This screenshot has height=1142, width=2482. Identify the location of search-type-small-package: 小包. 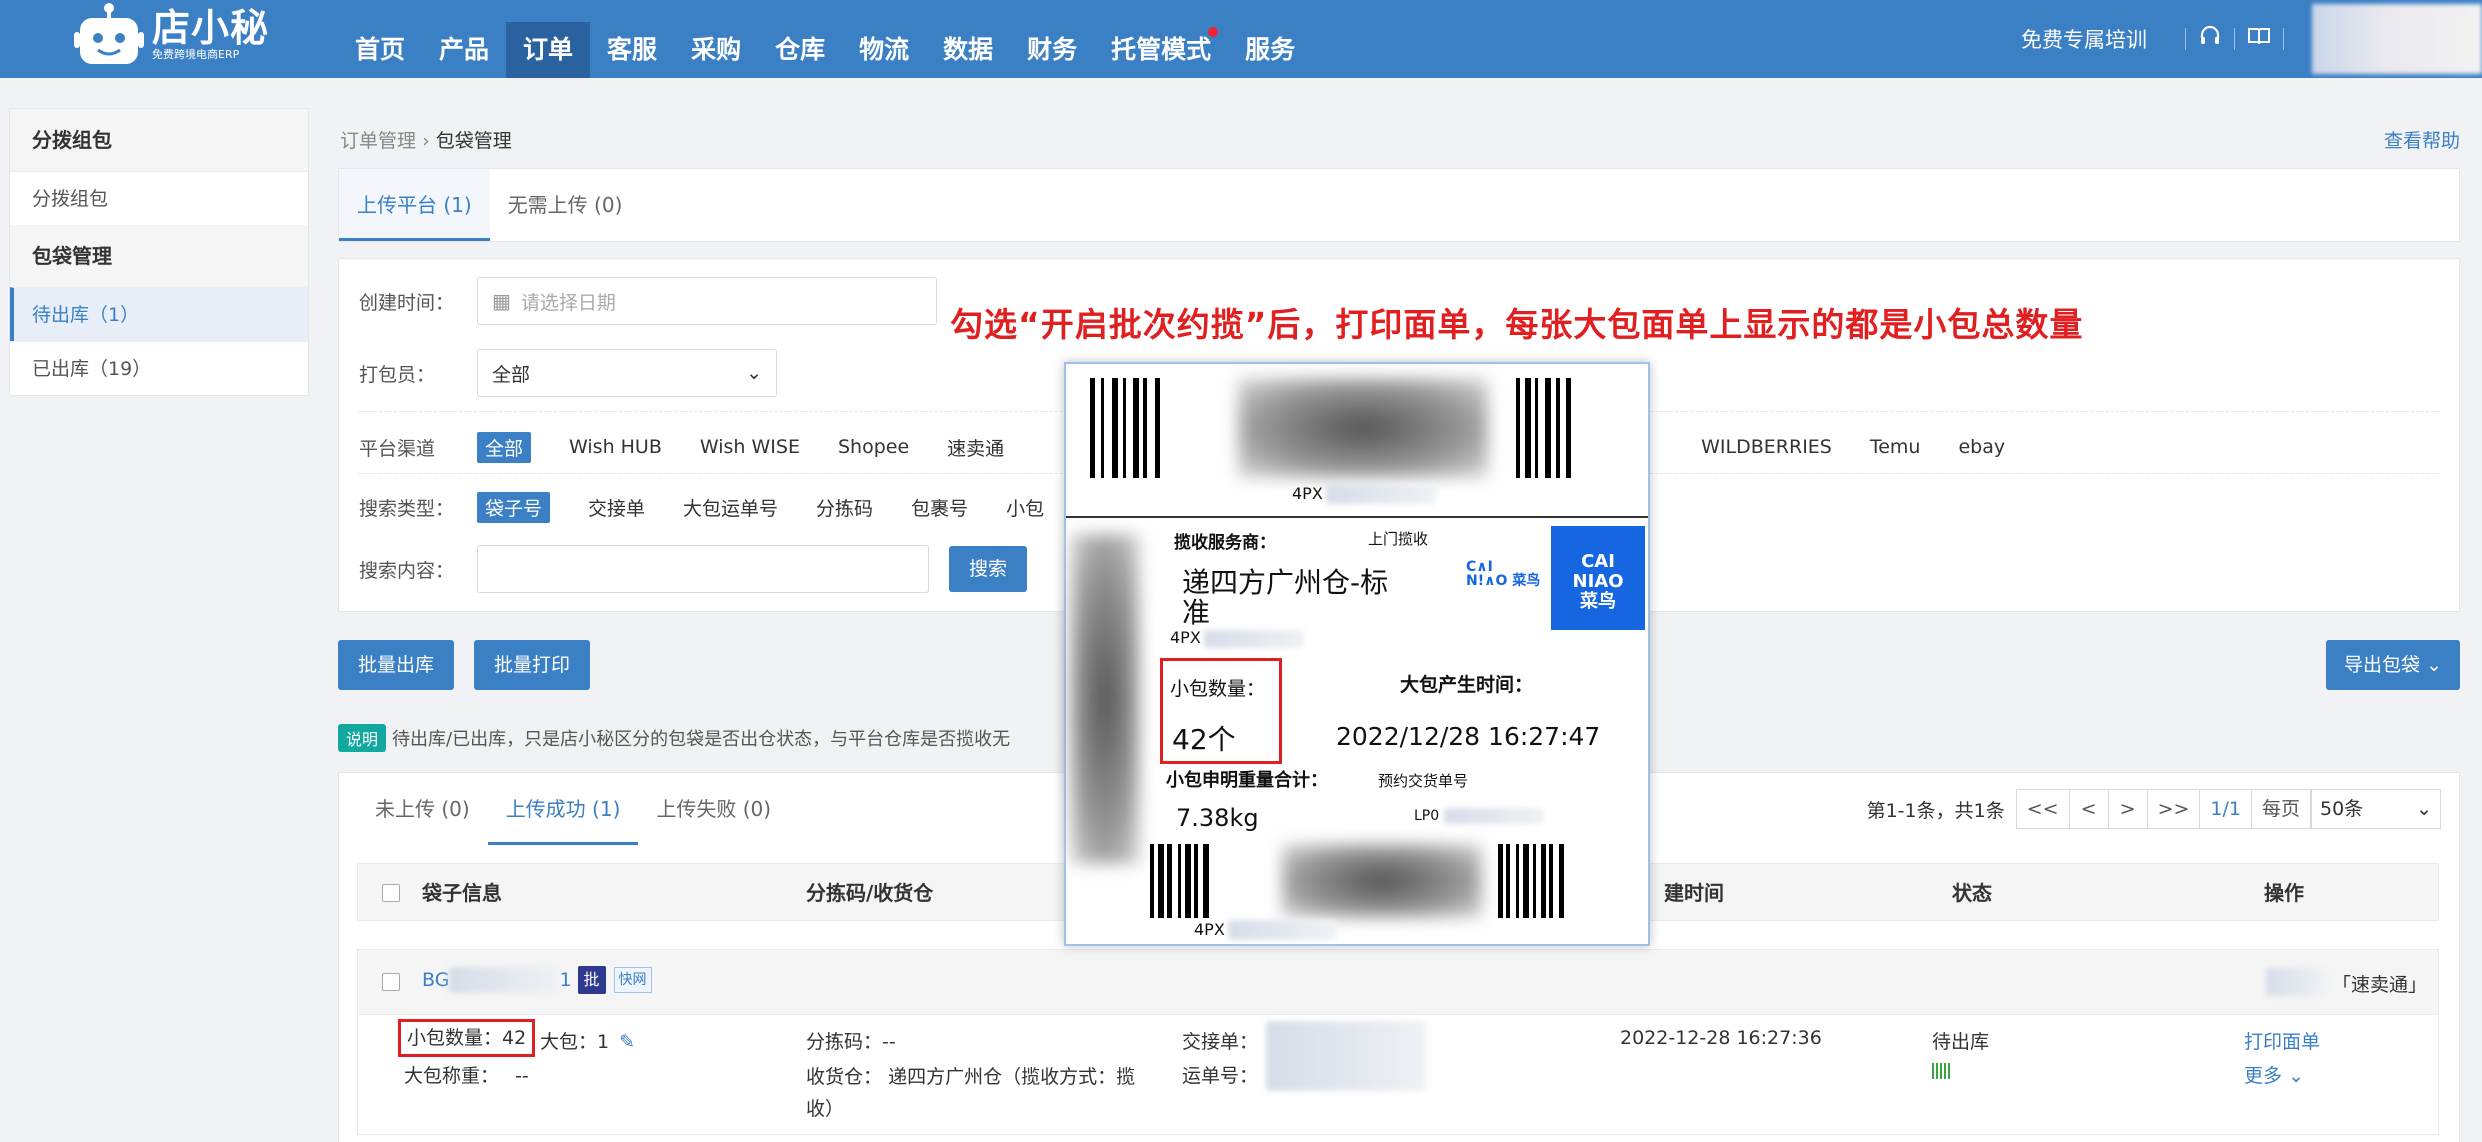
(1025, 507).